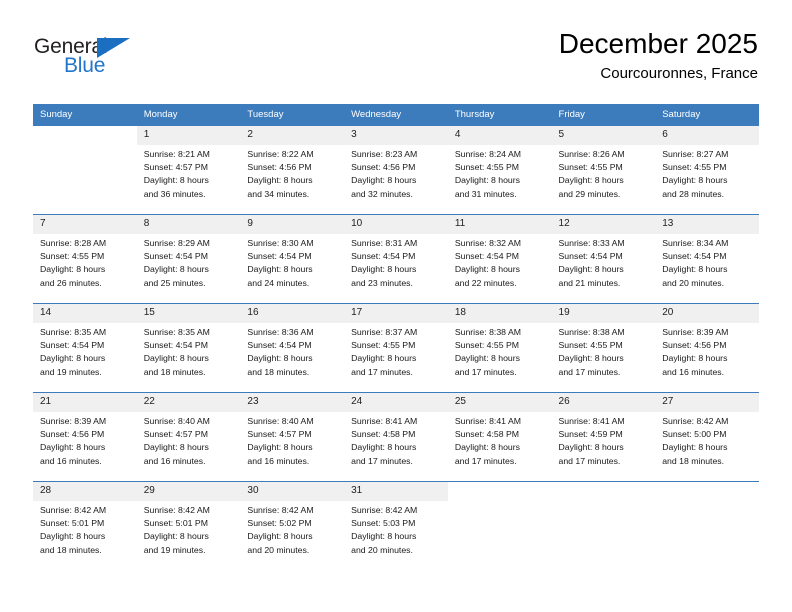 This screenshot has height=612, width=792. I want to click on day-number: 16, so click(292, 313).